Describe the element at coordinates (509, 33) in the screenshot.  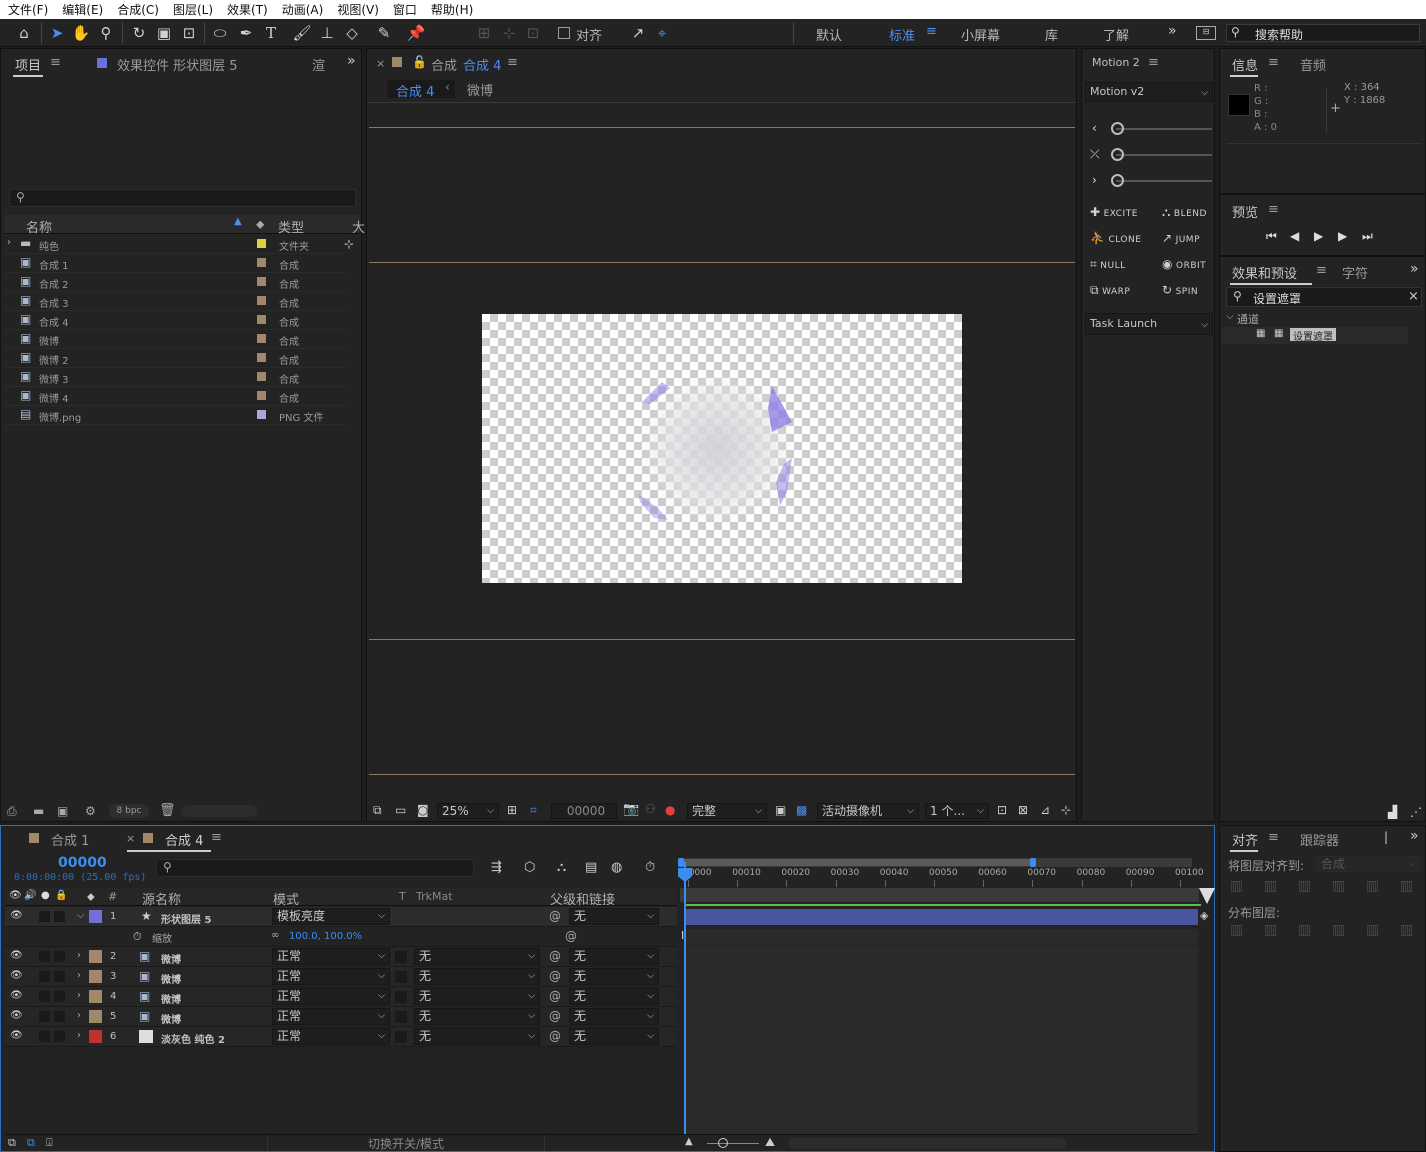
I see `axis-world-icon: ⊹` at that location.